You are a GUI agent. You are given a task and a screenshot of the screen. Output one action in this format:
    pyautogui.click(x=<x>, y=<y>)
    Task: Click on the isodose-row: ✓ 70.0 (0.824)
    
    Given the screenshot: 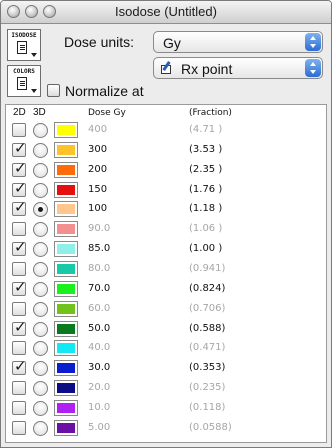 What is the action you would take?
    pyautogui.click(x=166, y=289)
    